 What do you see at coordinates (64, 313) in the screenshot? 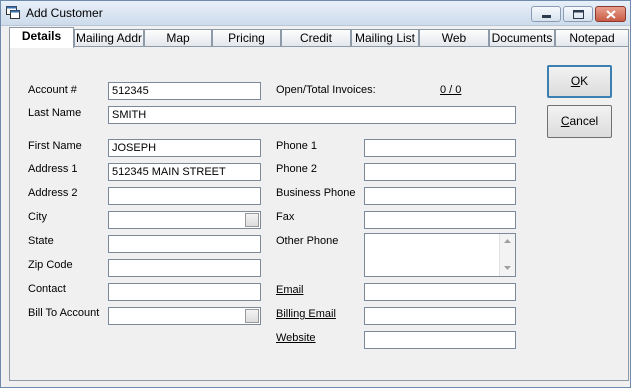
I see `bill-to-account-label: Bill To Account` at bounding box center [64, 313].